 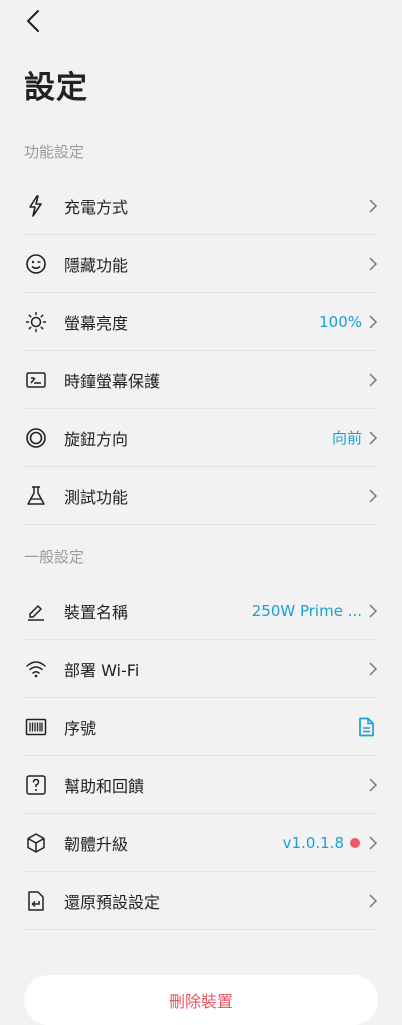 I want to click on knob-direction-value: 向前, so click(x=346, y=438).